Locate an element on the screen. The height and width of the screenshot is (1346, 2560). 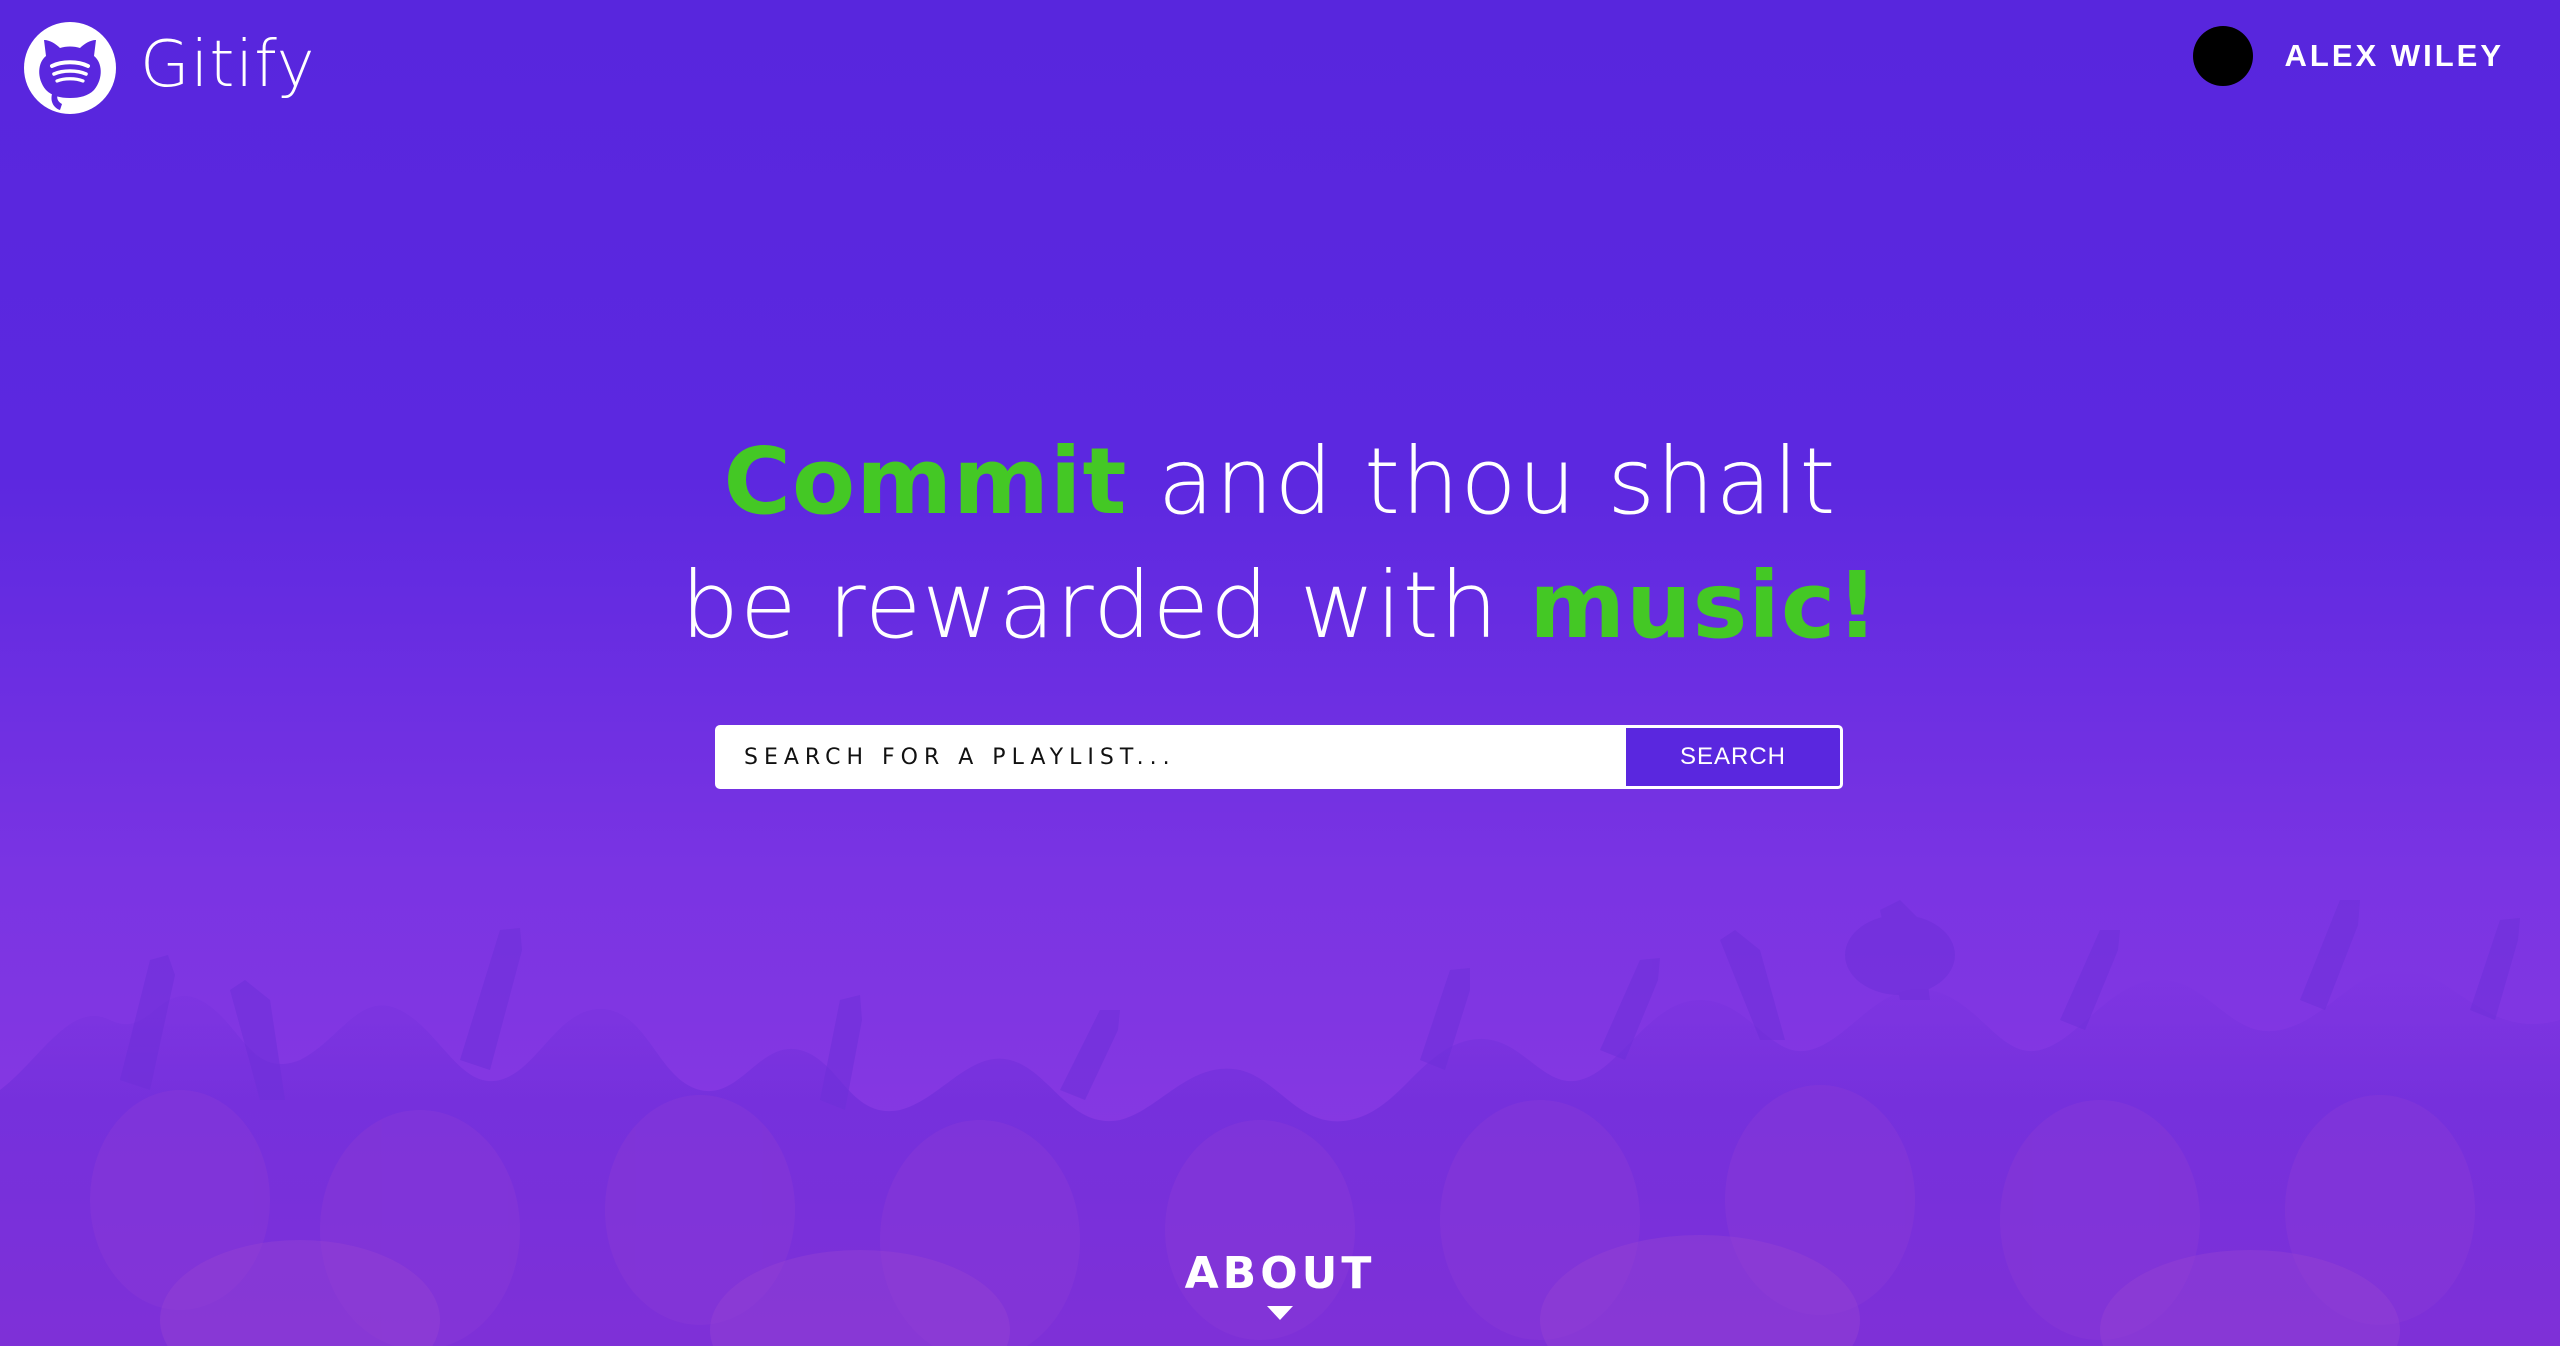
hero-accent-music: music! is located at coordinates (1704, 605).